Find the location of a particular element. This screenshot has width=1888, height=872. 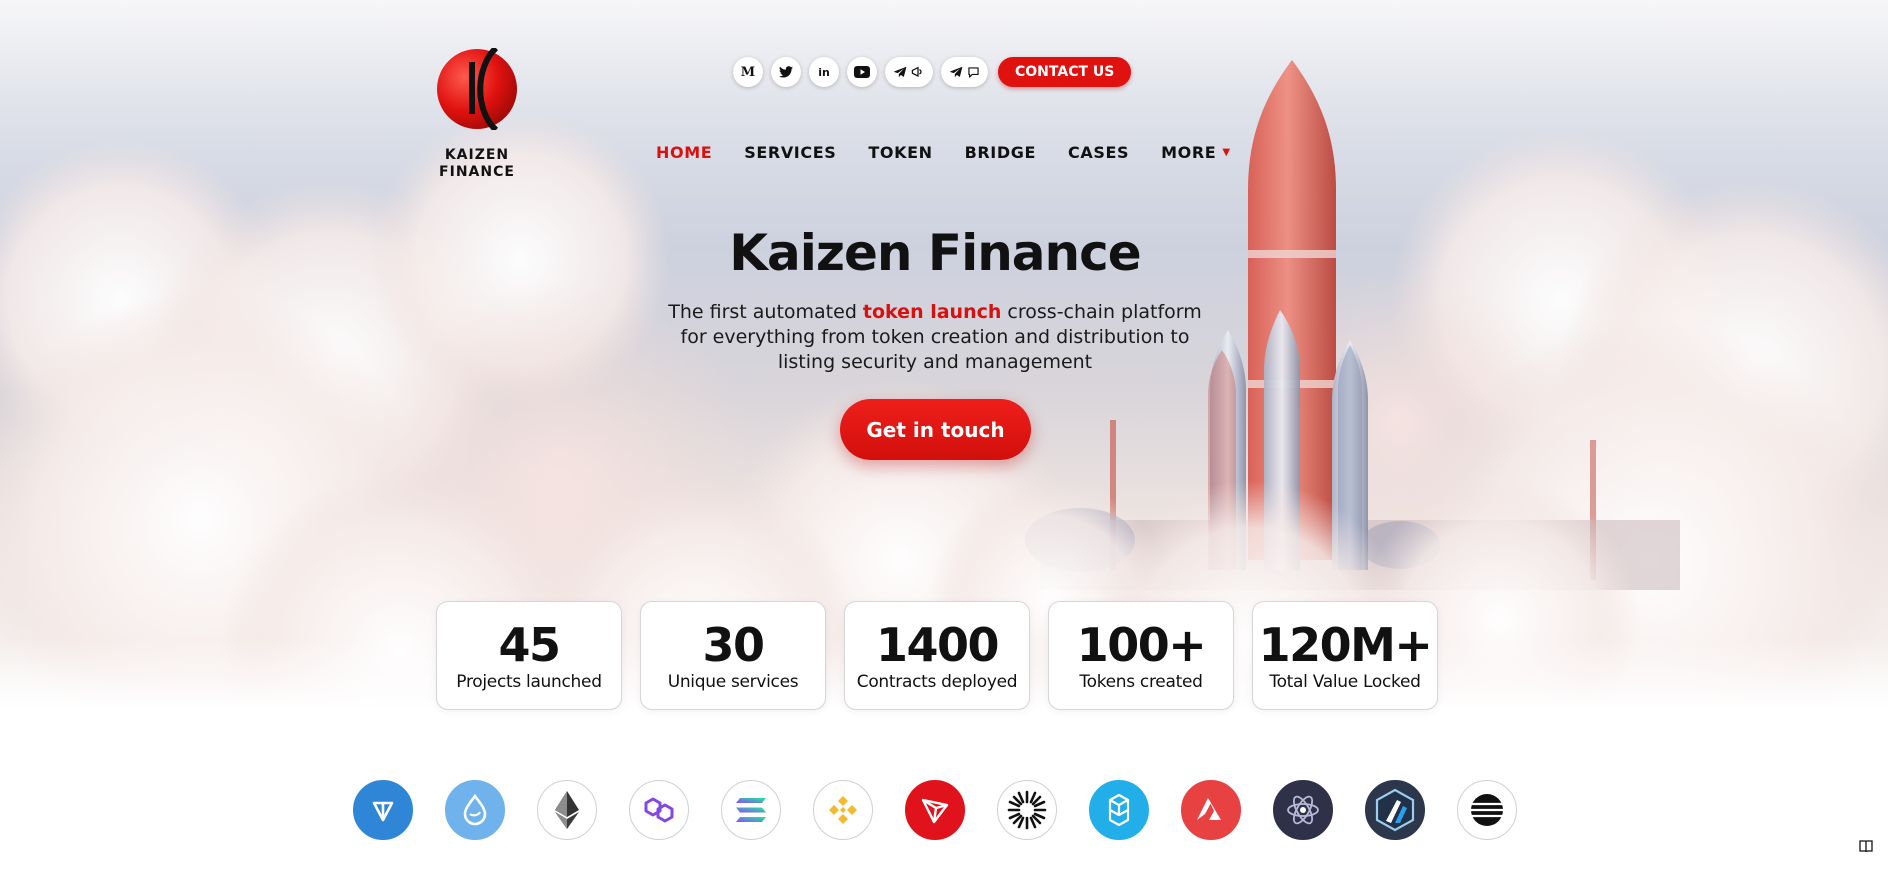

chain-starburst is located at coordinates (1027, 810).